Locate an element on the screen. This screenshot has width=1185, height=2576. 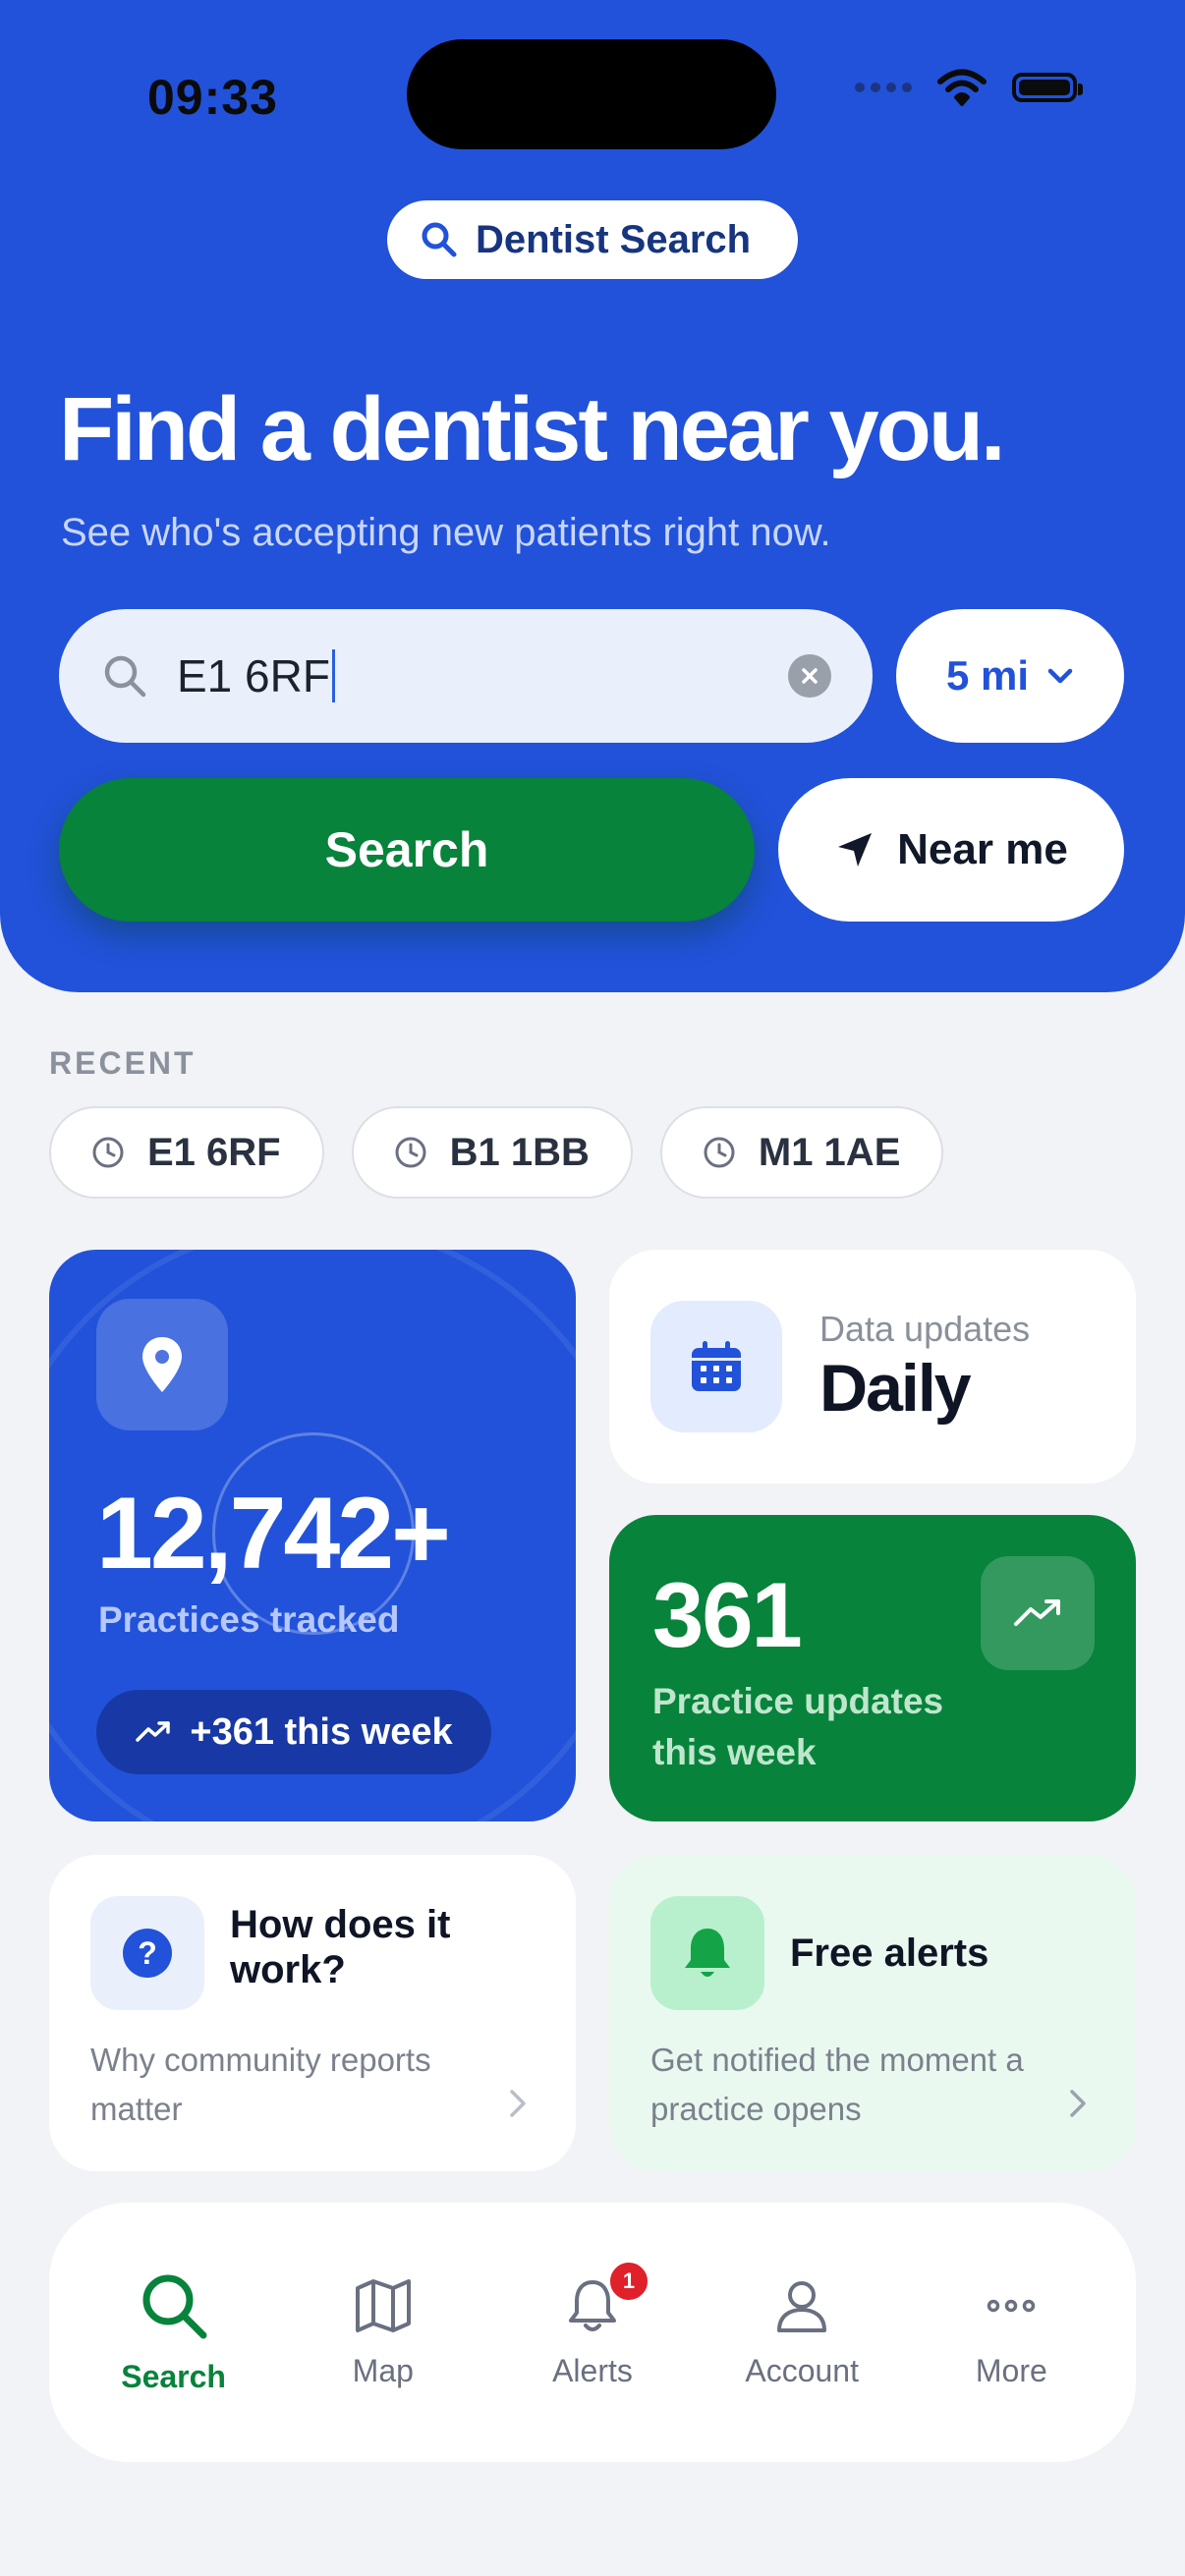
near-me-label: Near me is located at coordinates (983, 849).